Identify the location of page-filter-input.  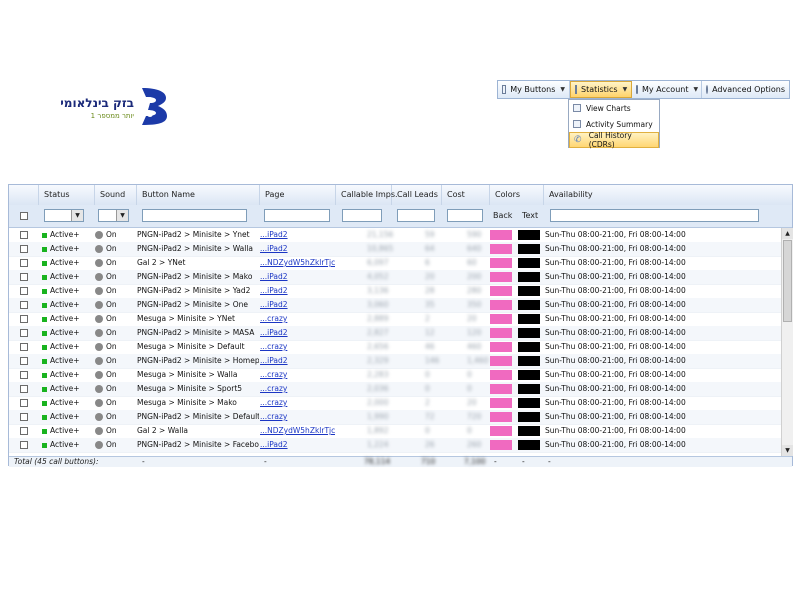
(297, 215).